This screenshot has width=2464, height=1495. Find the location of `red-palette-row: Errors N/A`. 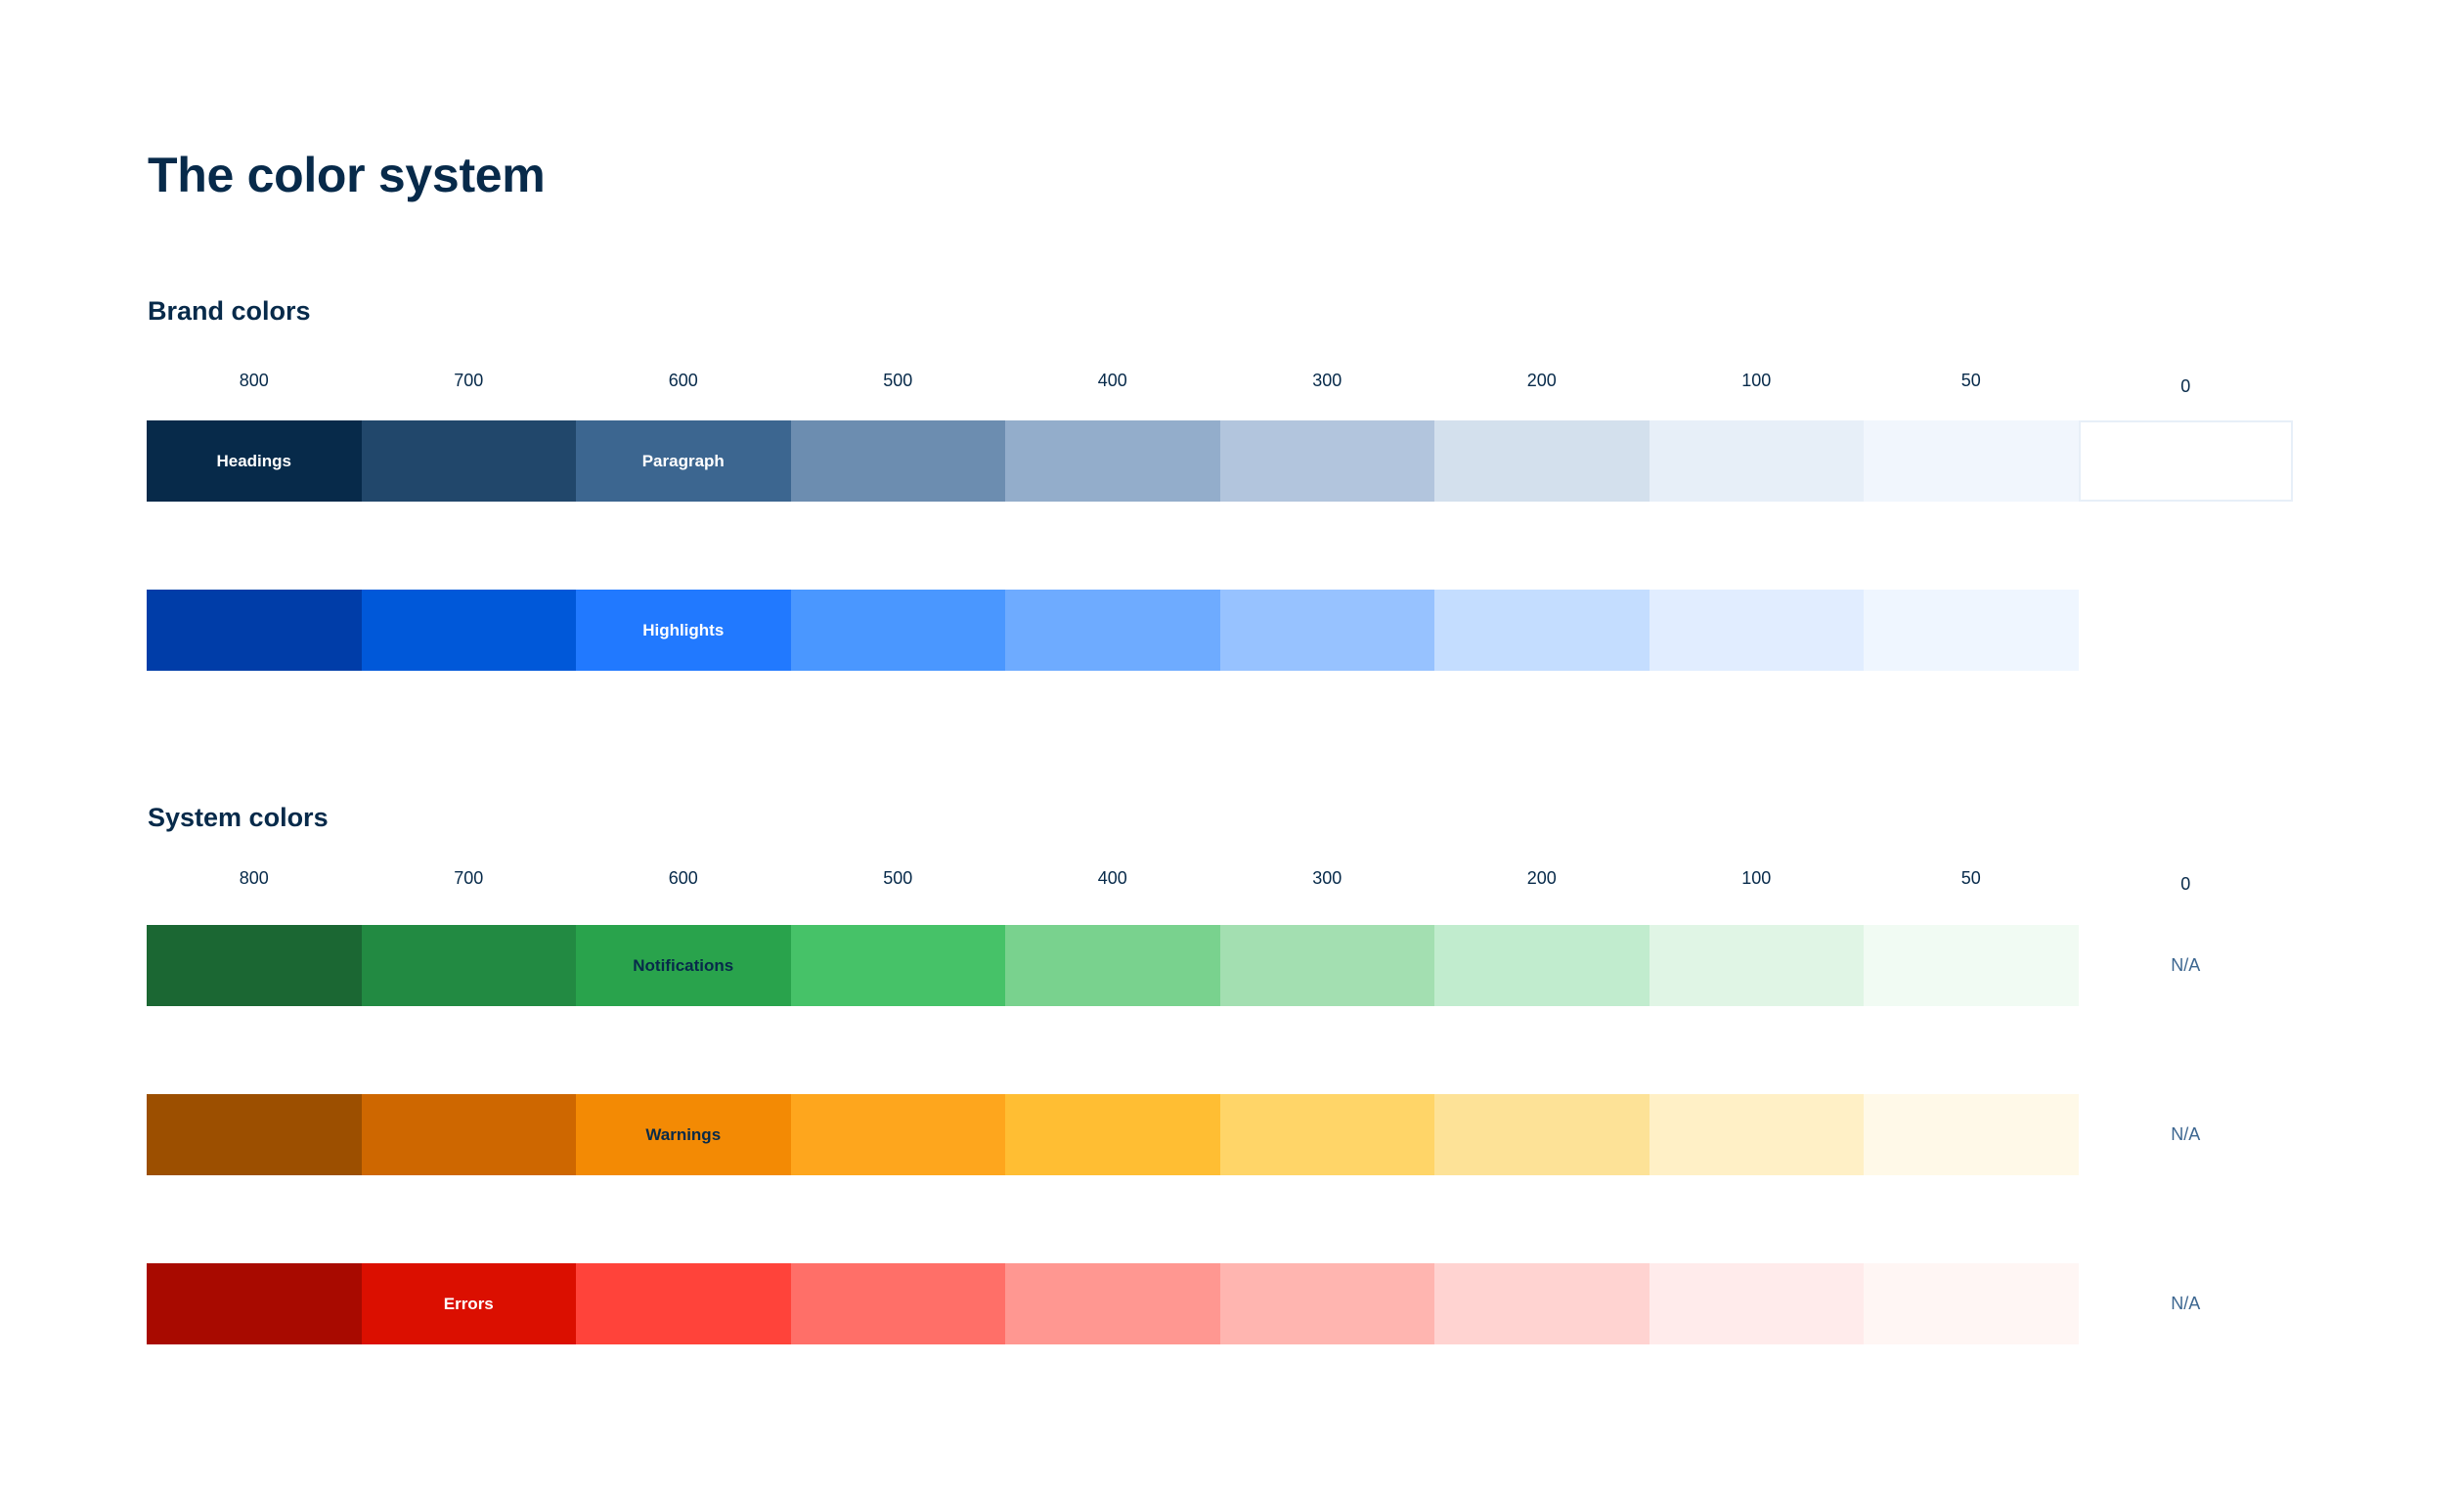

red-palette-row: Errors N/A is located at coordinates (1220, 1303).